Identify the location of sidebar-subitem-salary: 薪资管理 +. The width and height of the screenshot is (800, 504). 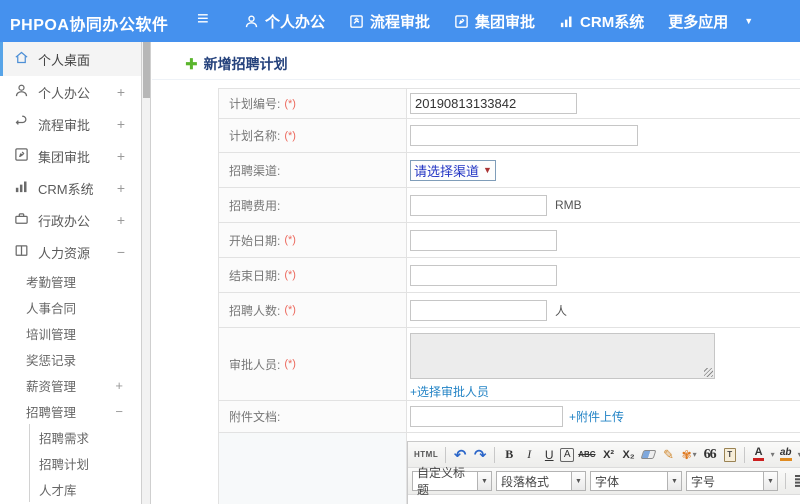
(70, 385).